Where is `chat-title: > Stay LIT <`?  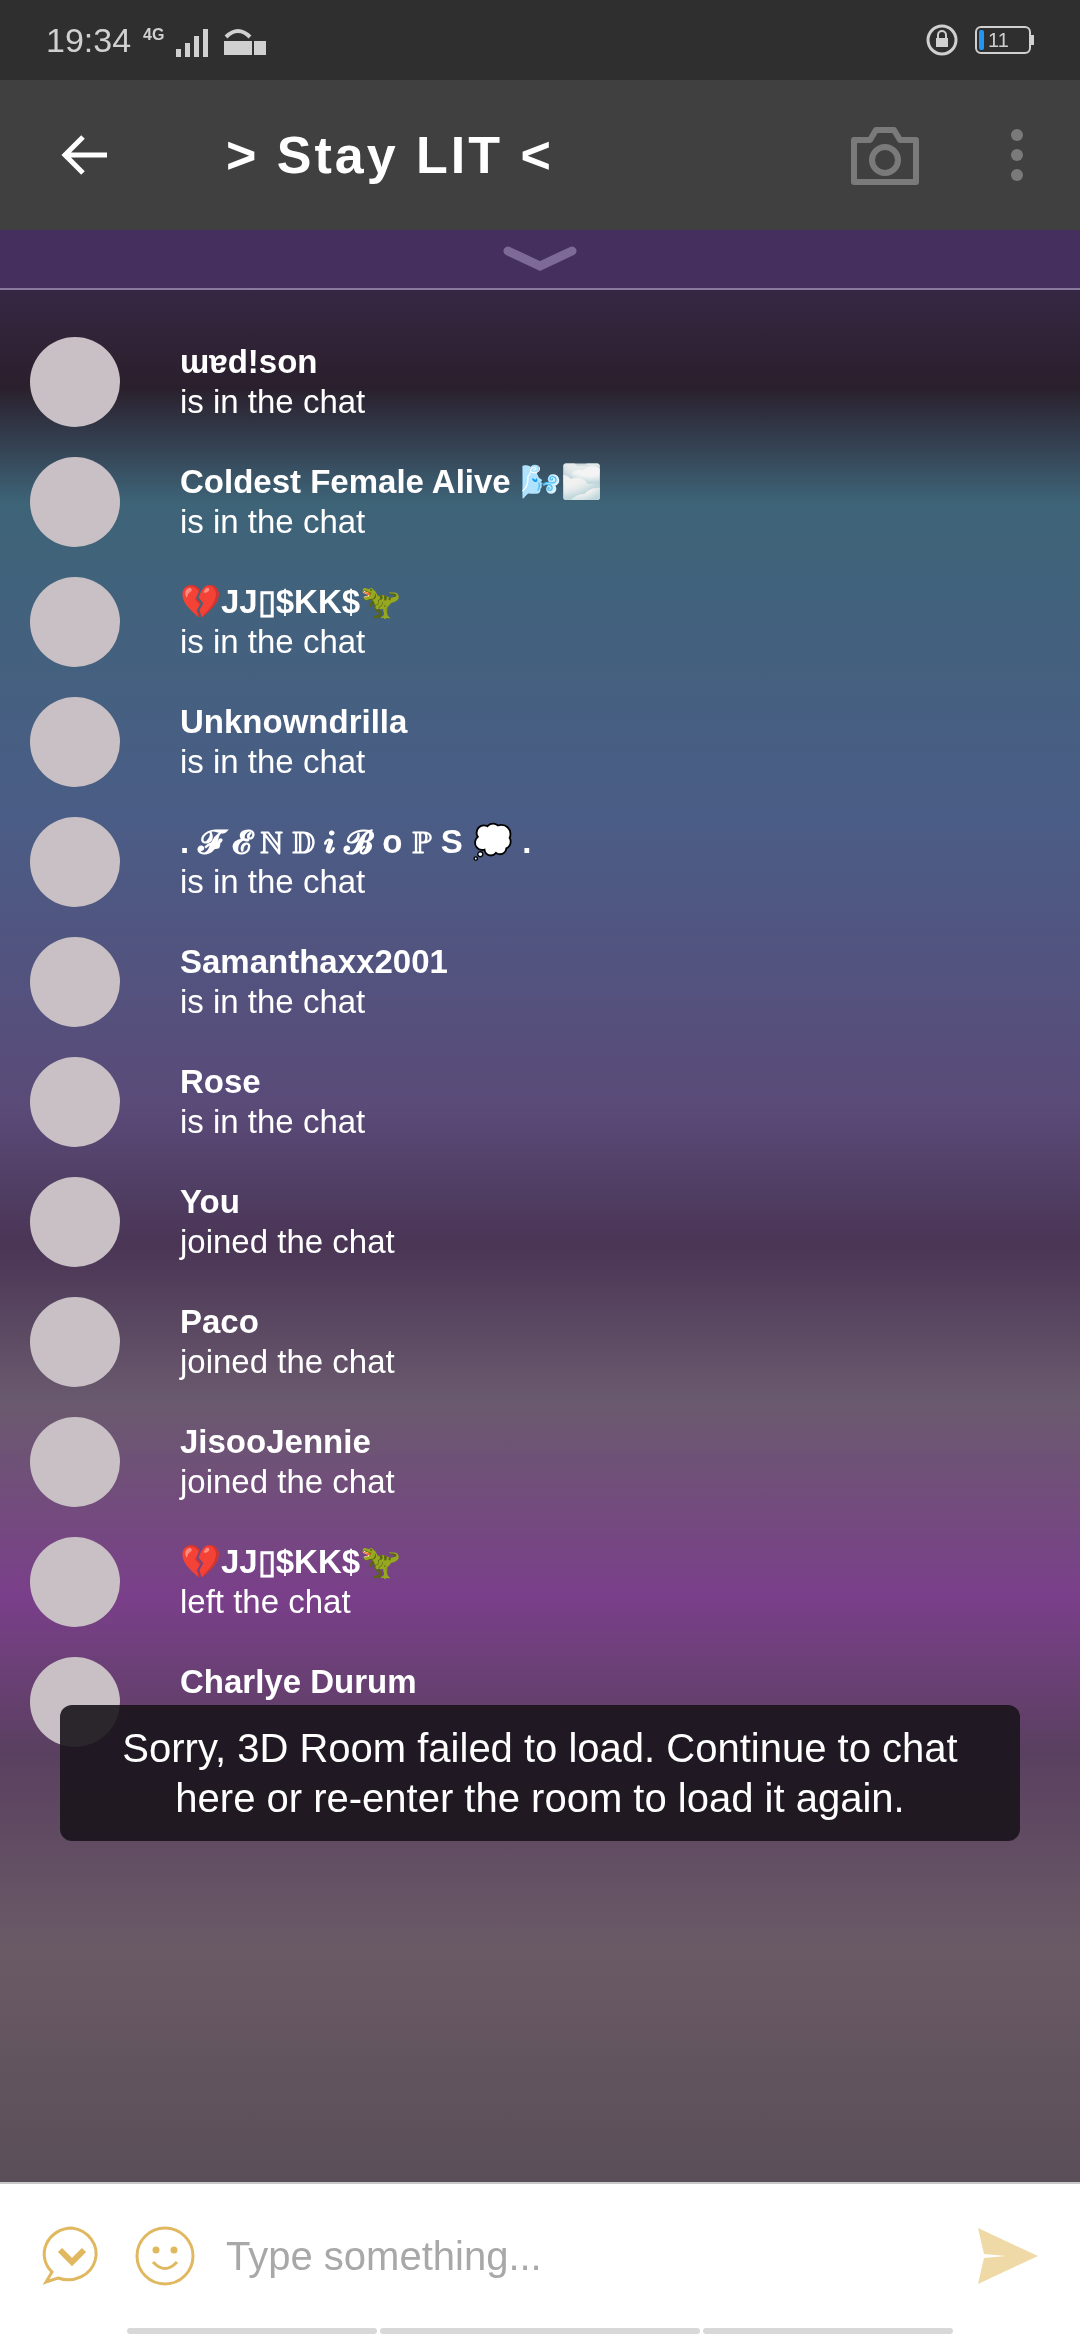
chat-title: > Stay LIT < is located at coordinates (390, 155).